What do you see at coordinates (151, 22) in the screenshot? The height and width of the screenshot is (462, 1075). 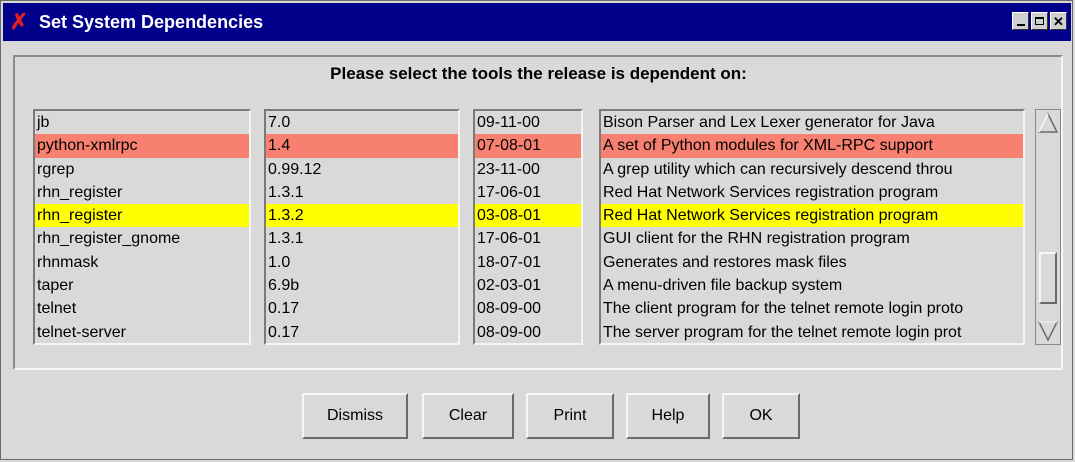 I see `window-title: Set System Dependencies` at bounding box center [151, 22].